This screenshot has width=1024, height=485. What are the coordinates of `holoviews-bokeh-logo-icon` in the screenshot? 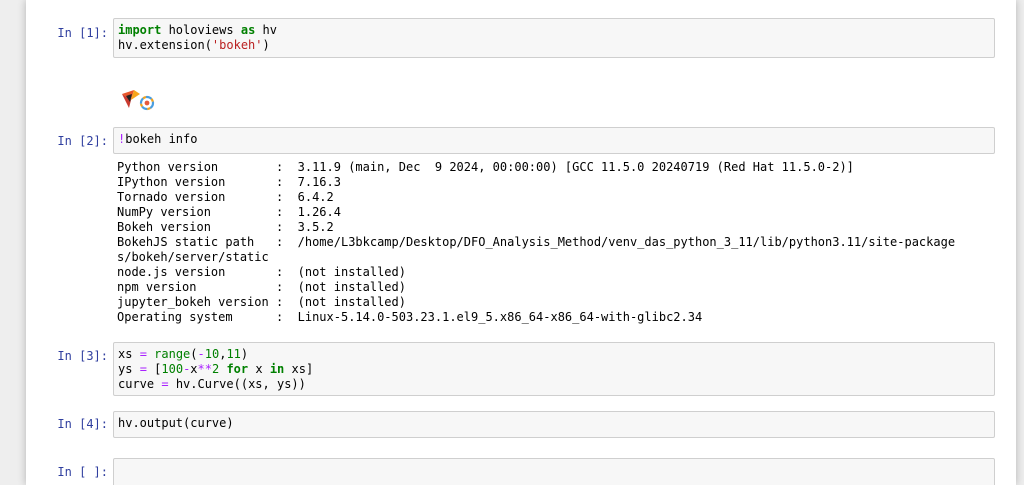 It's located at (138, 100).